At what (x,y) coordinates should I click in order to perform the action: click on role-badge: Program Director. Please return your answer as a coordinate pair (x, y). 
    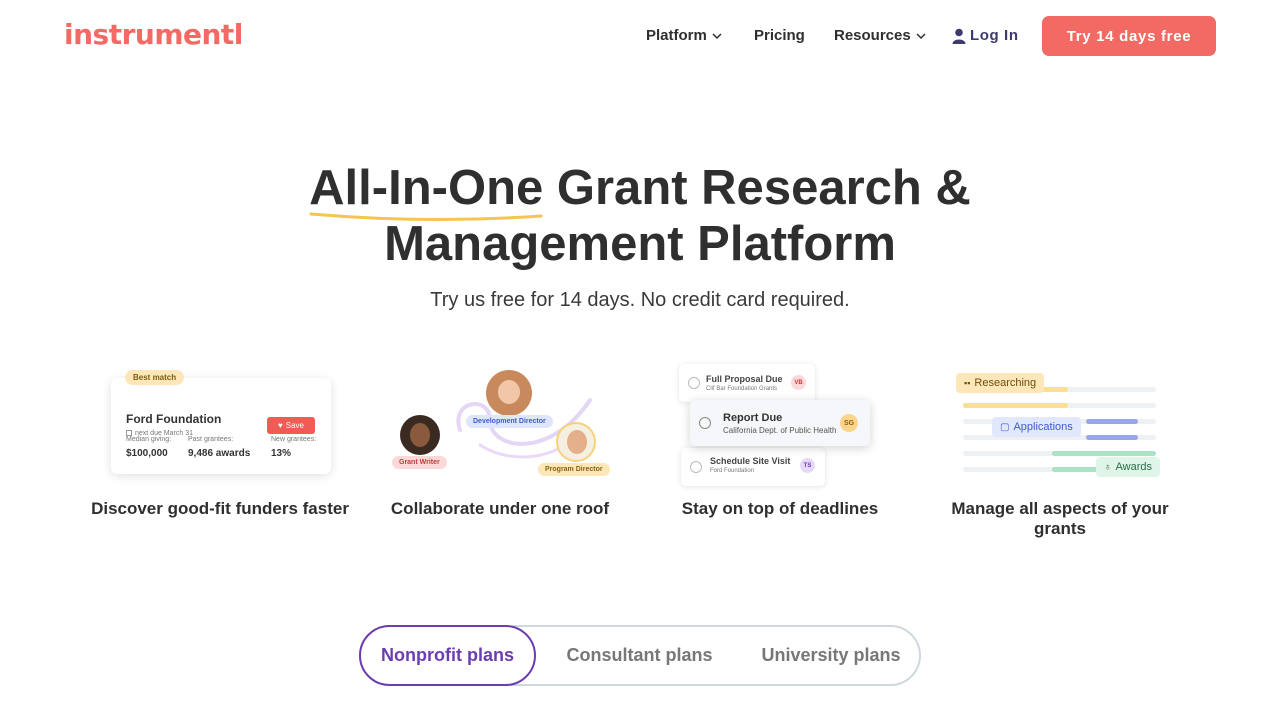
    Looking at the image, I should click on (574, 469).